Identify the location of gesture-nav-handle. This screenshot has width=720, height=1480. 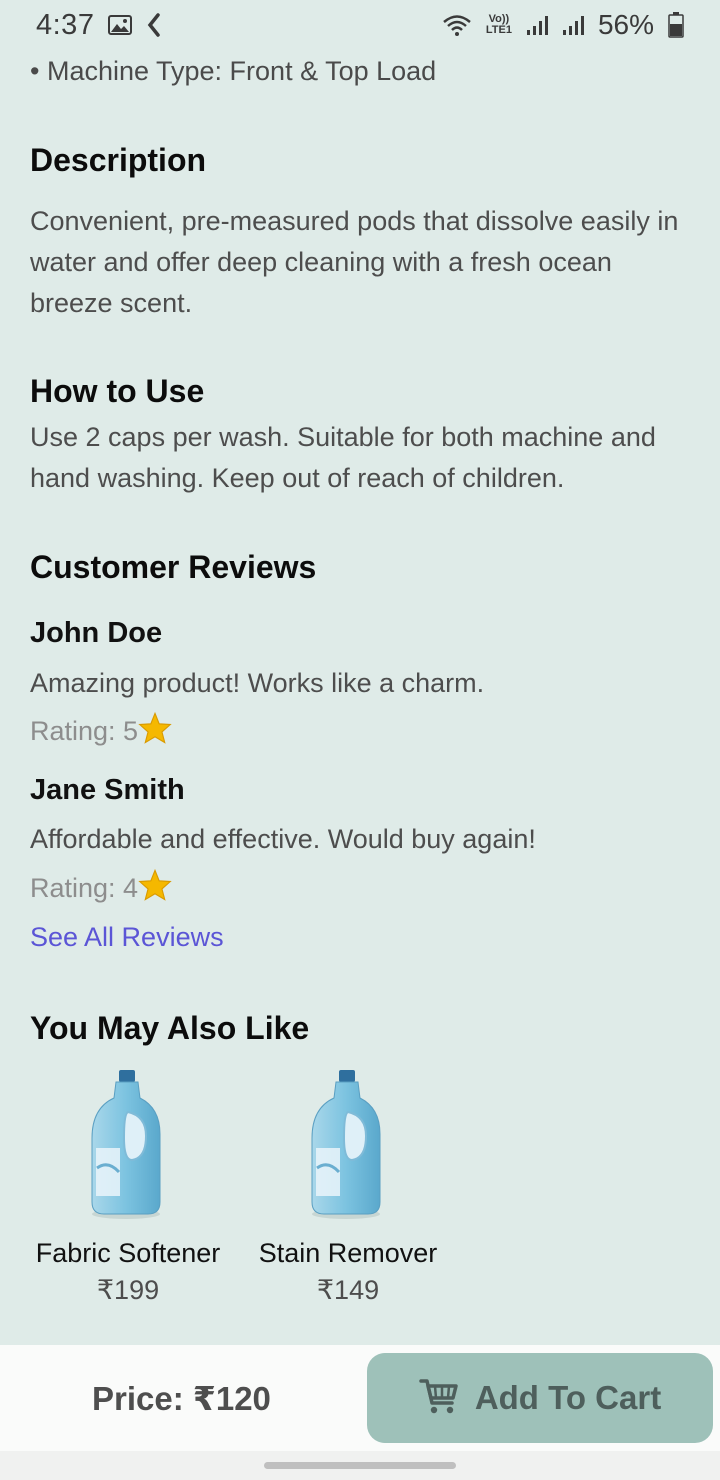
(360, 1465).